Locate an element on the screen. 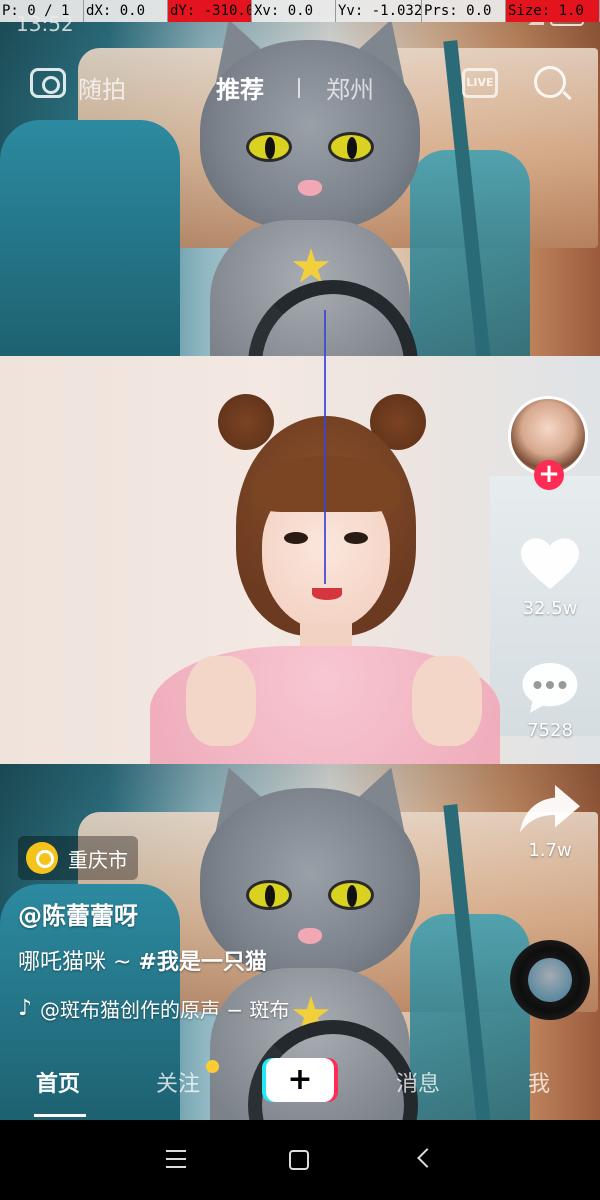 Image resolution: width=600 pixels, height=1200 pixels. debug-xv: Xv: 0.0 is located at coordinates (294, 11).